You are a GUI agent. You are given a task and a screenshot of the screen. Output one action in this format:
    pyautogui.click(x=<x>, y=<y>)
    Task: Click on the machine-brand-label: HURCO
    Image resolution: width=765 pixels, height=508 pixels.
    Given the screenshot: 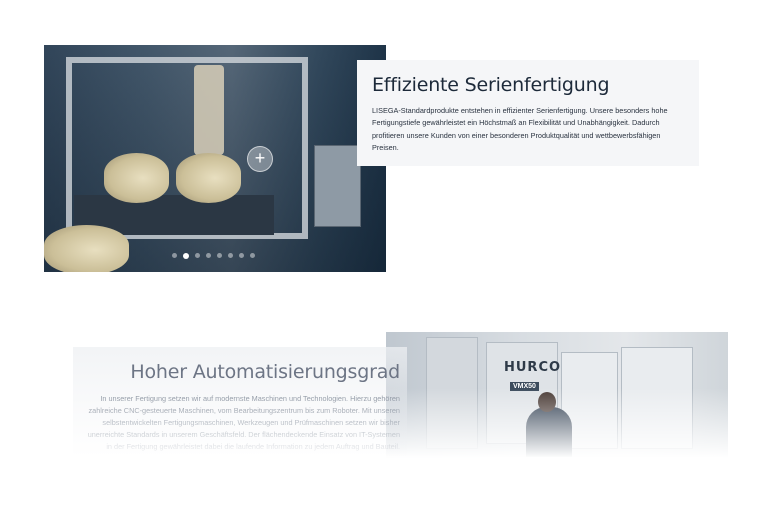 What is the action you would take?
    pyautogui.click(x=533, y=367)
    